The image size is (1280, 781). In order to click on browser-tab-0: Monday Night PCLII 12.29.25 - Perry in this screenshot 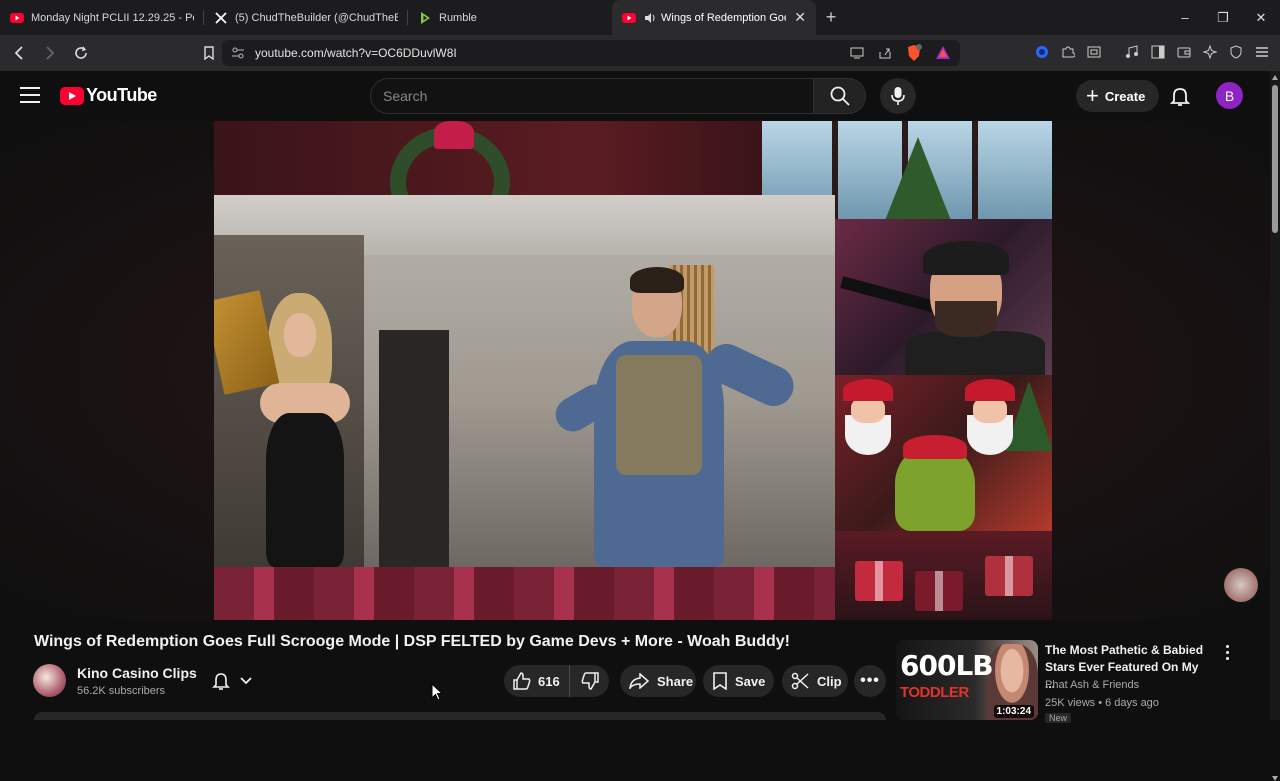, I will do `click(102, 17)`.